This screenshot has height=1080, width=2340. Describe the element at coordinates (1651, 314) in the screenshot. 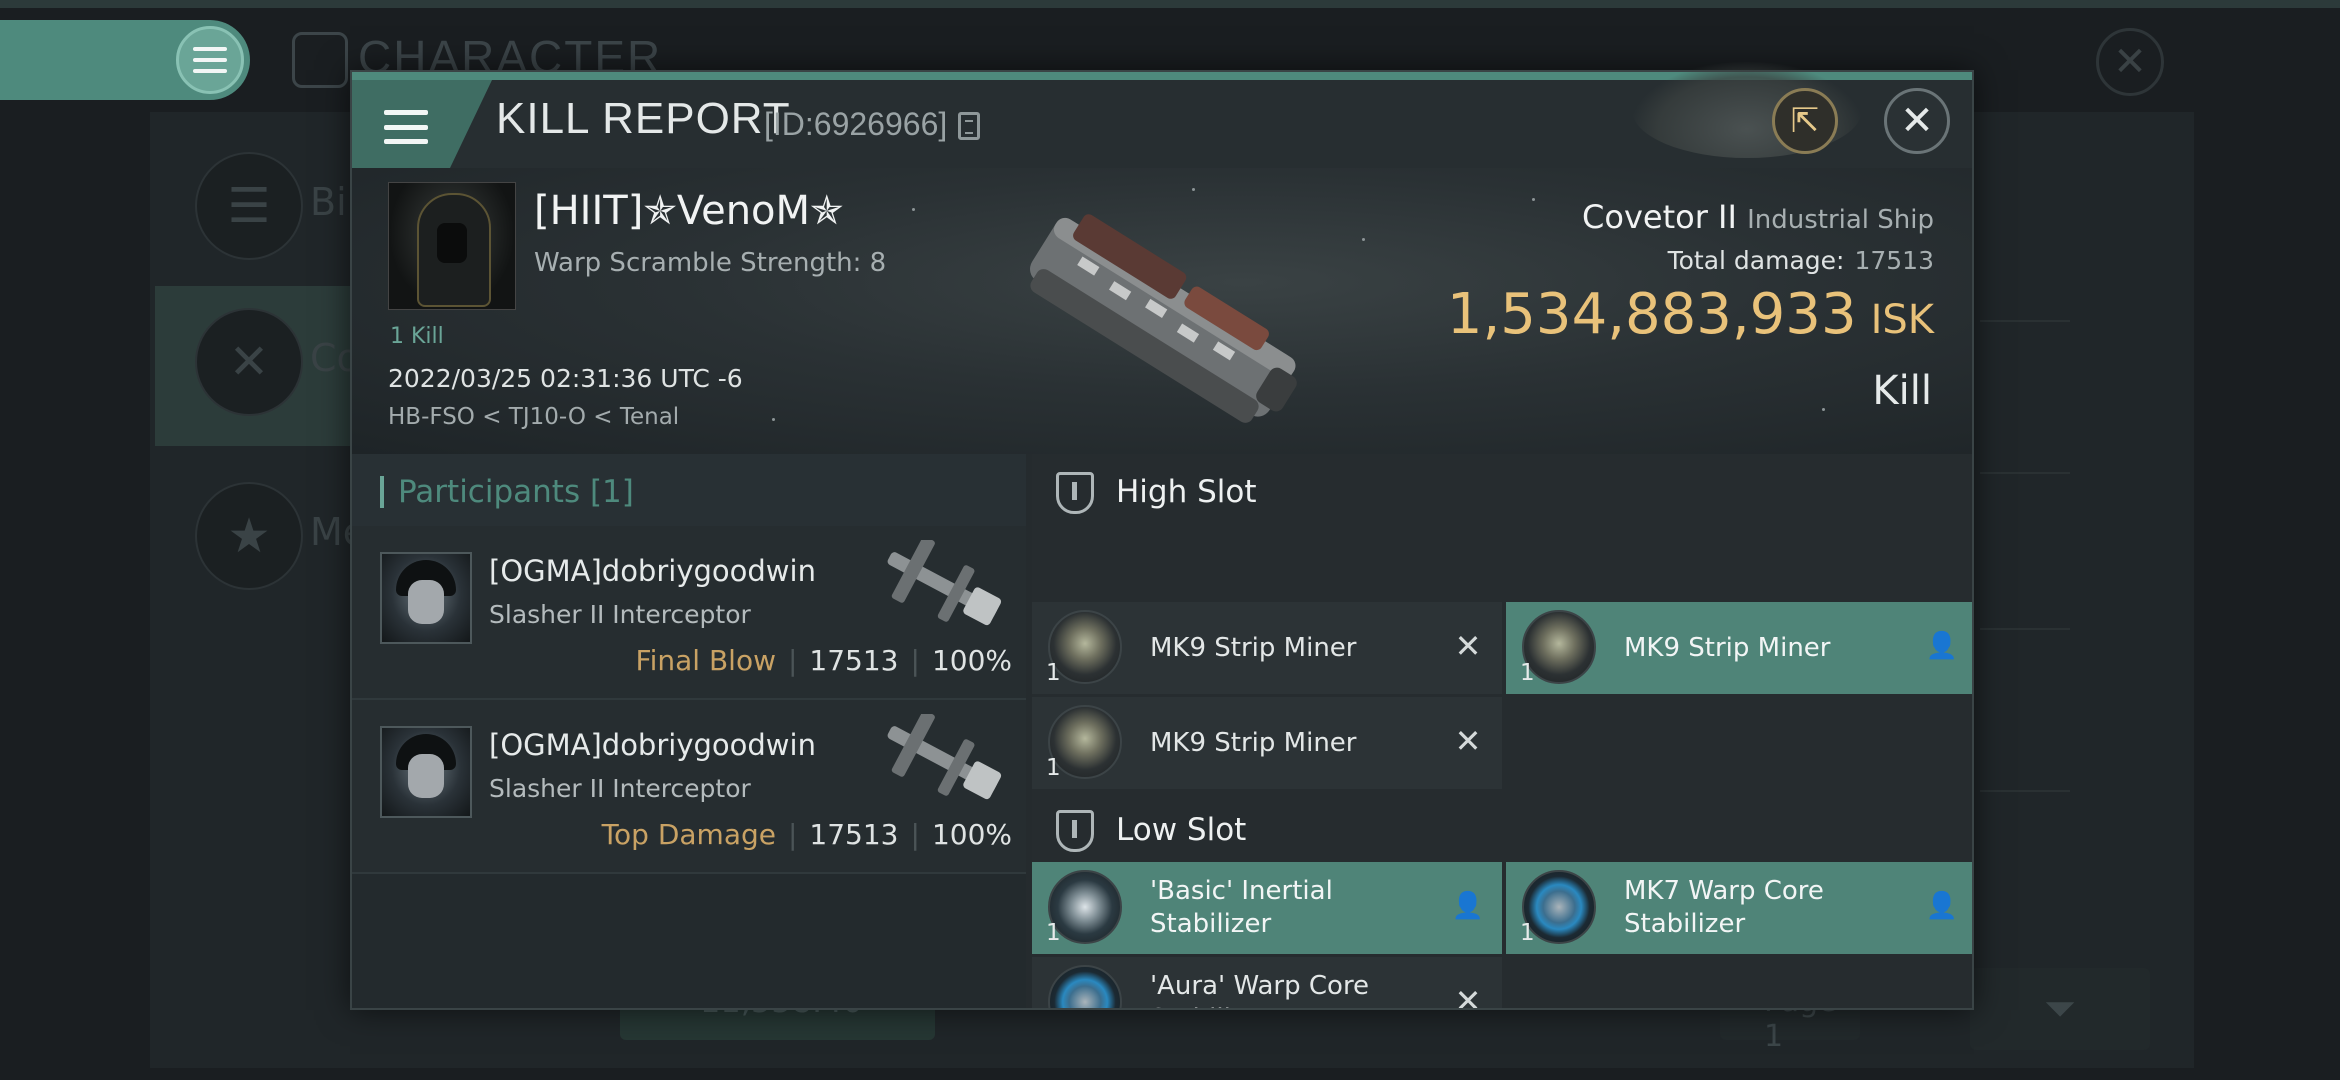

I see `isk-amount: 1,534,883,933` at that location.